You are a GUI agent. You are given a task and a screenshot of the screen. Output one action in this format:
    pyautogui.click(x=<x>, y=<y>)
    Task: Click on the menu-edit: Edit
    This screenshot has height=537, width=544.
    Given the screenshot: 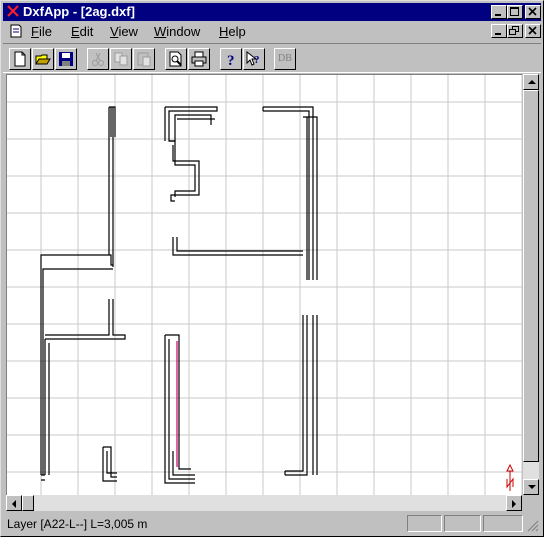 What is the action you would take?
    pyautogui.click(x=82, y=31)
    